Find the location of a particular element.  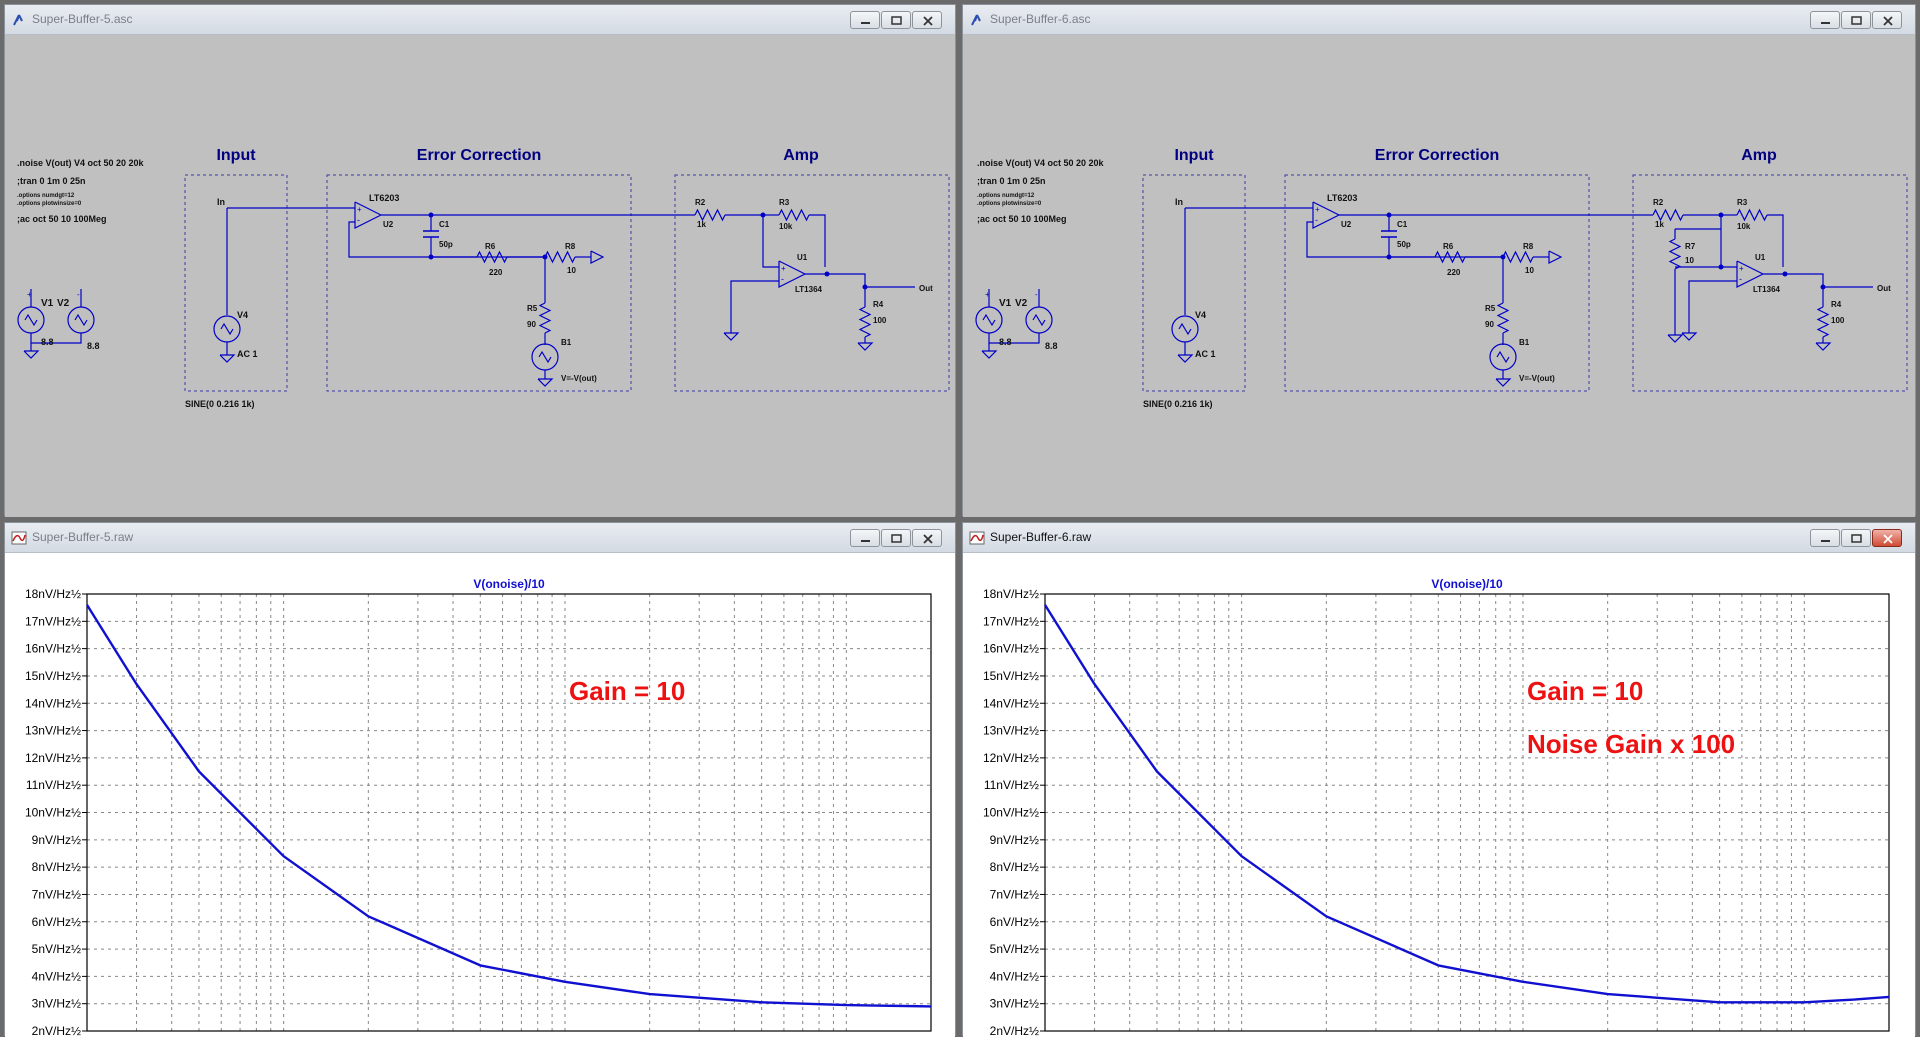

title-bar: Super-Buffer-6.raw is located at coordinates (1439, 538).